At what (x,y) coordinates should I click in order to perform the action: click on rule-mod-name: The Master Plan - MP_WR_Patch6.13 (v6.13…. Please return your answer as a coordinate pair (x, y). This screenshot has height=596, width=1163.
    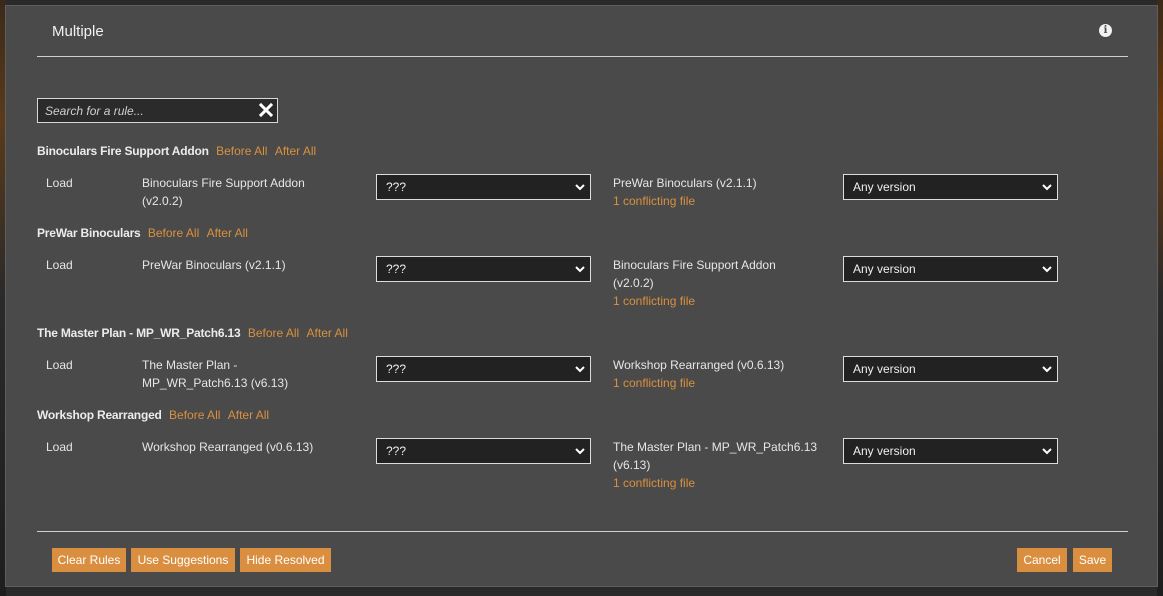
    Looking at the image, I should click on (215, 374).